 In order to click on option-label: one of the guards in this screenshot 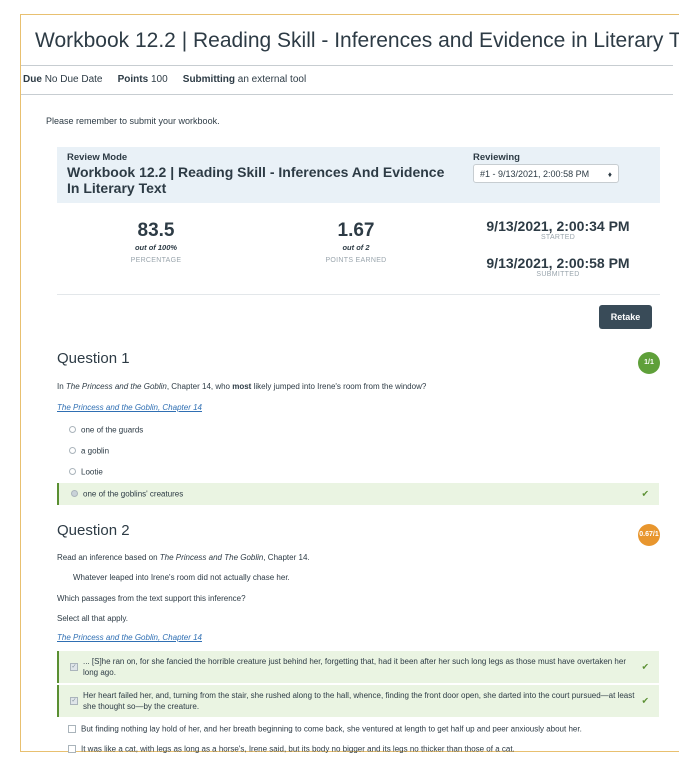, I will do `click(112, 430)`.